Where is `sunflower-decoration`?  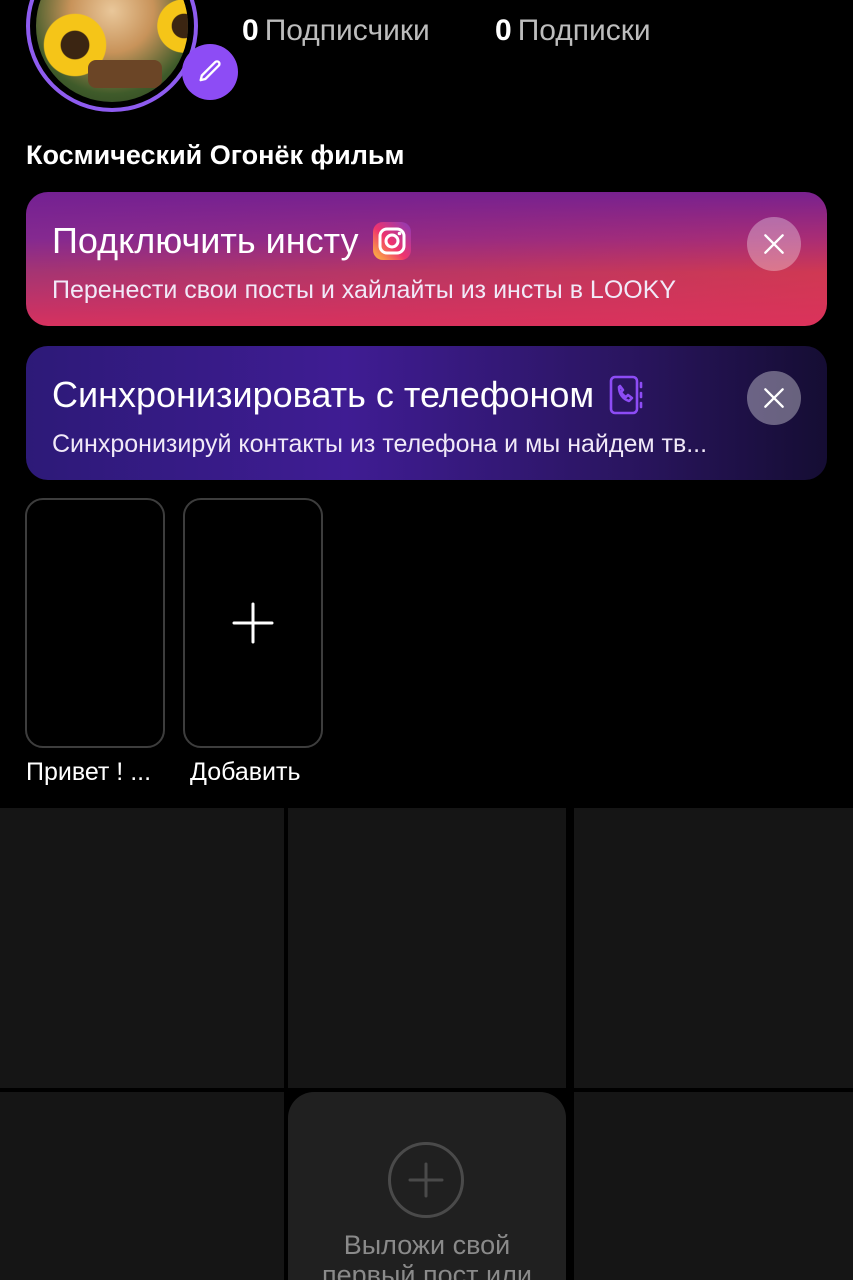 sunflower-decoration is located at coordinates (171, 28).